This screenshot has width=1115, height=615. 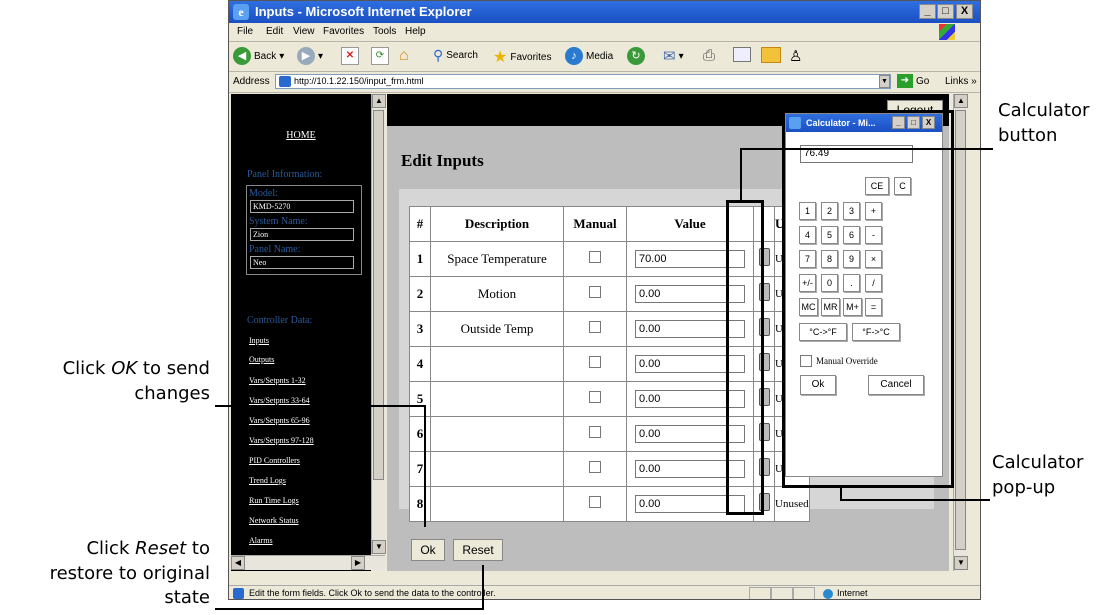 What do you see at coordinates (379, 547) in the screenshot?
I see `scroll-down-button: ▼` at bounding box center [379, 547].